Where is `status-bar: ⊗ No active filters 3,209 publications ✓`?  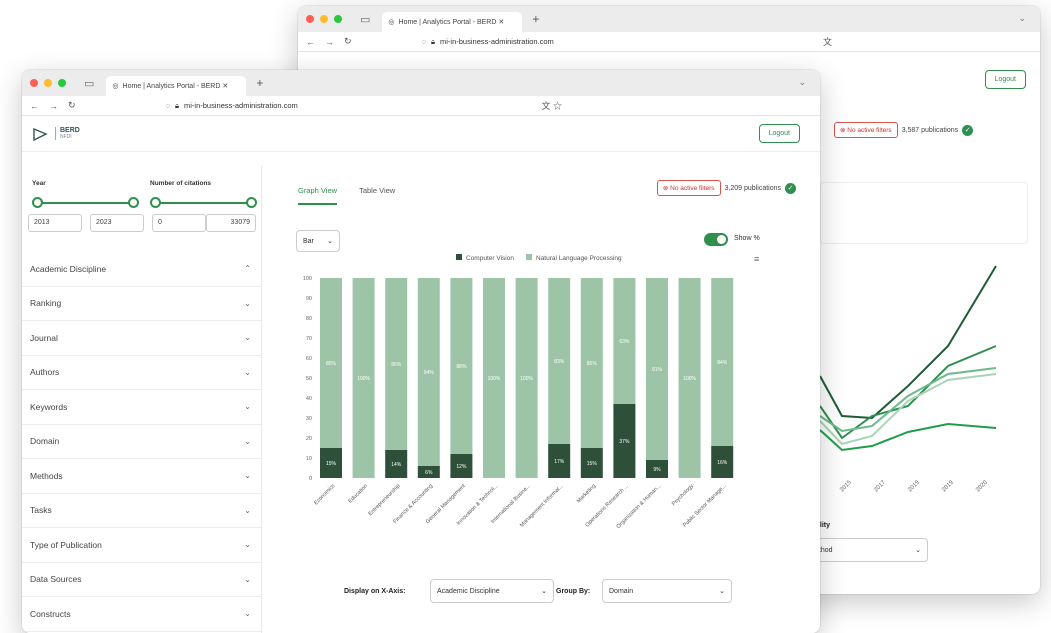
status-bar: ⊗ No active filters 3,209 publications ✓ is located at coordinates (726, 188).